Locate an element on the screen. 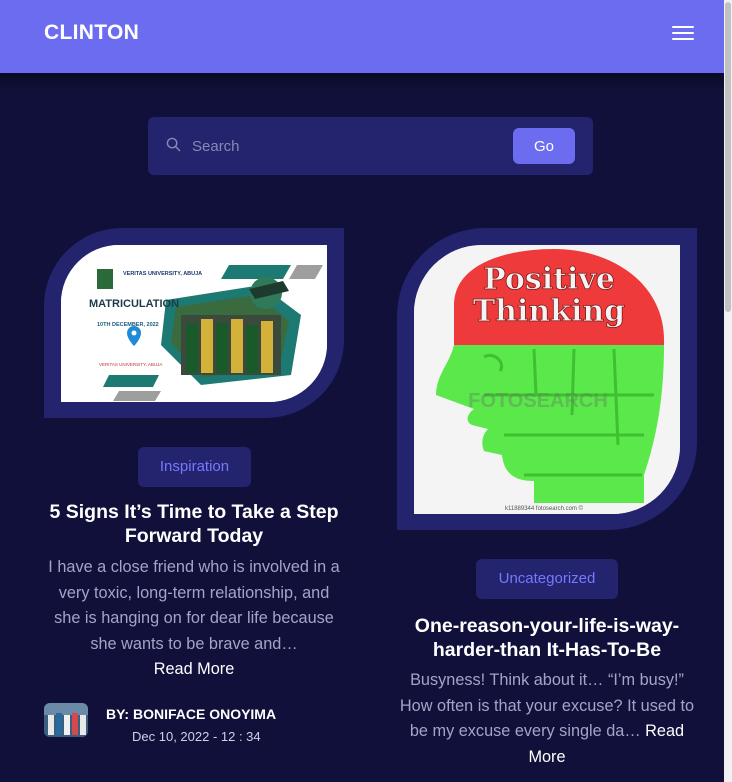  category-badge: Uncategorized is located at coordinates (547, 579).